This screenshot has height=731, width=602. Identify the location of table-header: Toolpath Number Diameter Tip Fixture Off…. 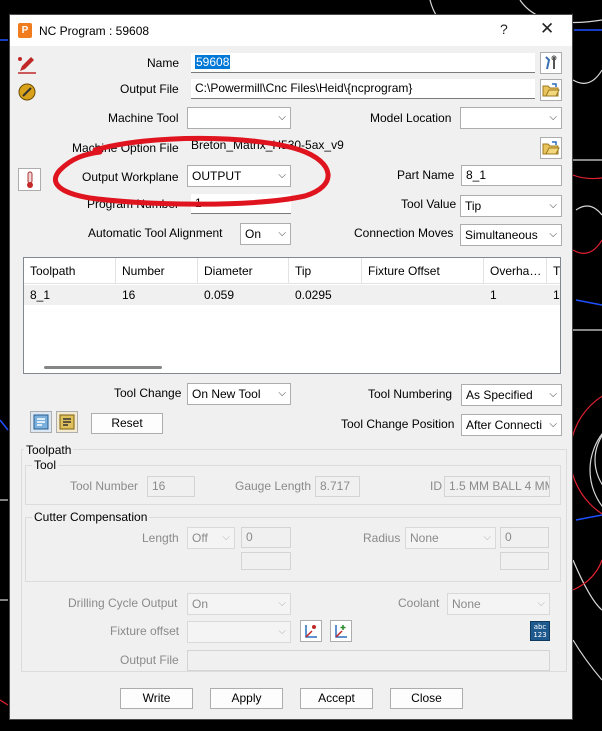
(292, 271).